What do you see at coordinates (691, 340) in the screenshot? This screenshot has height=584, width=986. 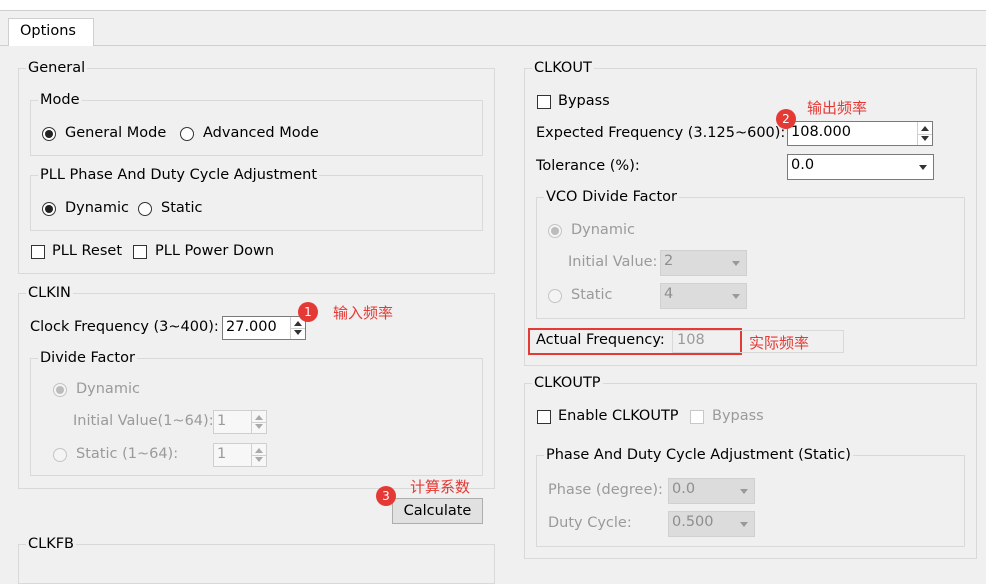 I see `actual-frequency-value: 108` at bounding box center [691, 340].